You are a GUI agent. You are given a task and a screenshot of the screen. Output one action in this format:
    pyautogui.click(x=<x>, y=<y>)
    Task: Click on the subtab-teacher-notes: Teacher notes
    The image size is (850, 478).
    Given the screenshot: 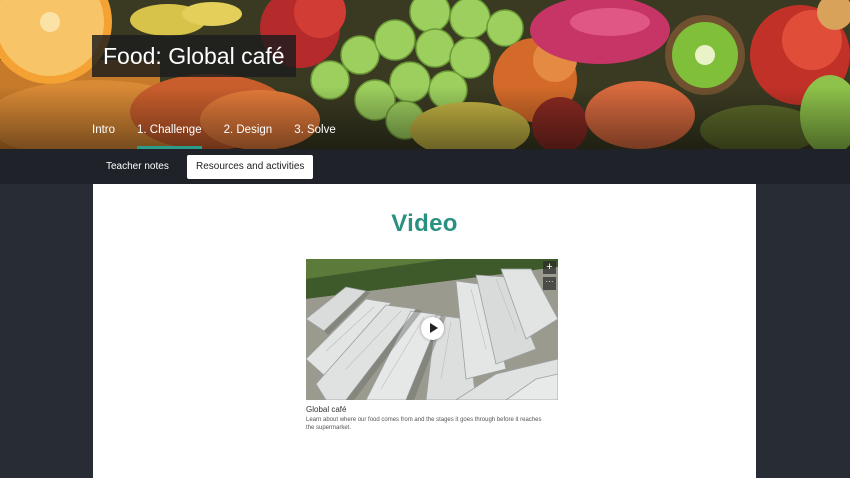 What is the action you would take?
    pyautogui.click(x=137, y=167)
    